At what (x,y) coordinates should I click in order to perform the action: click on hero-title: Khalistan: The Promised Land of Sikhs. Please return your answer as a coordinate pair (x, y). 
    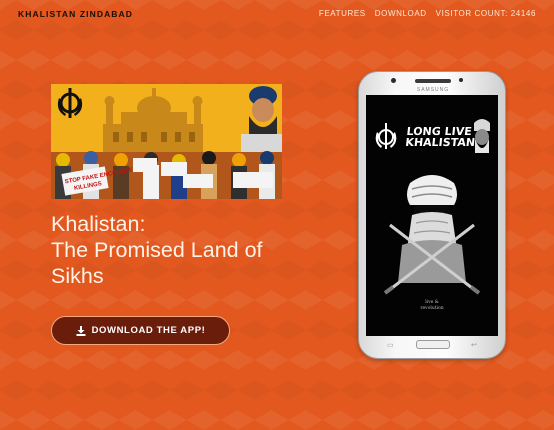
    Looking at the image, I should click on (191, 250).